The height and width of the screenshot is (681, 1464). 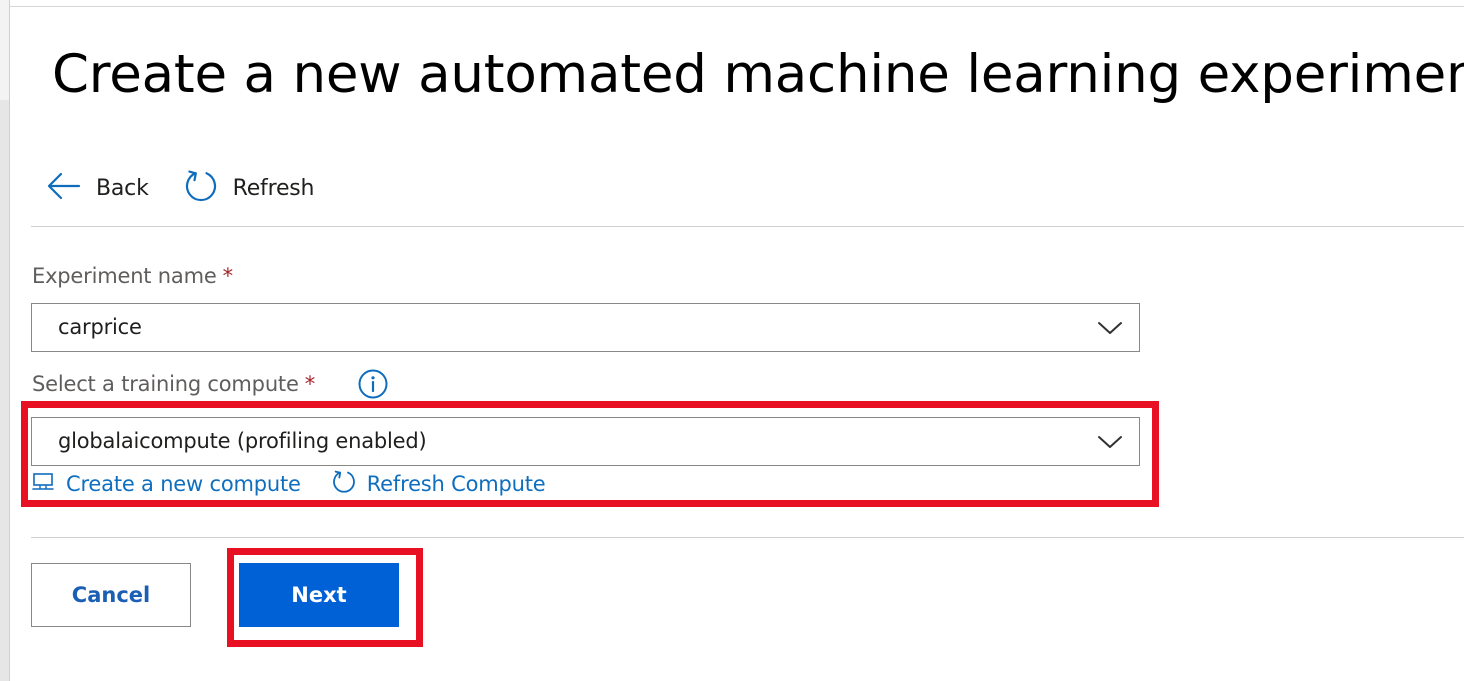 What do you see at coordinates (100, 327) in the screenshot?
I see `experiment-name-value: carprice` at bounding box center [100, 327].